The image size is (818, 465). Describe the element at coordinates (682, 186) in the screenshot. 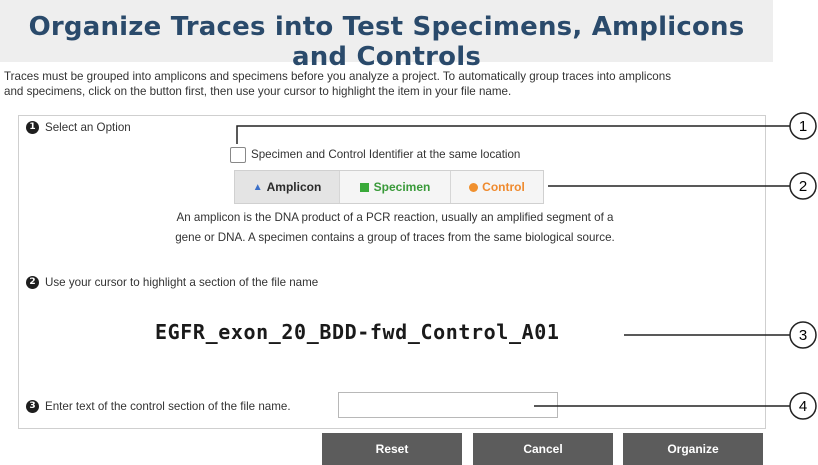

I see `callout-2: 2` at that location.